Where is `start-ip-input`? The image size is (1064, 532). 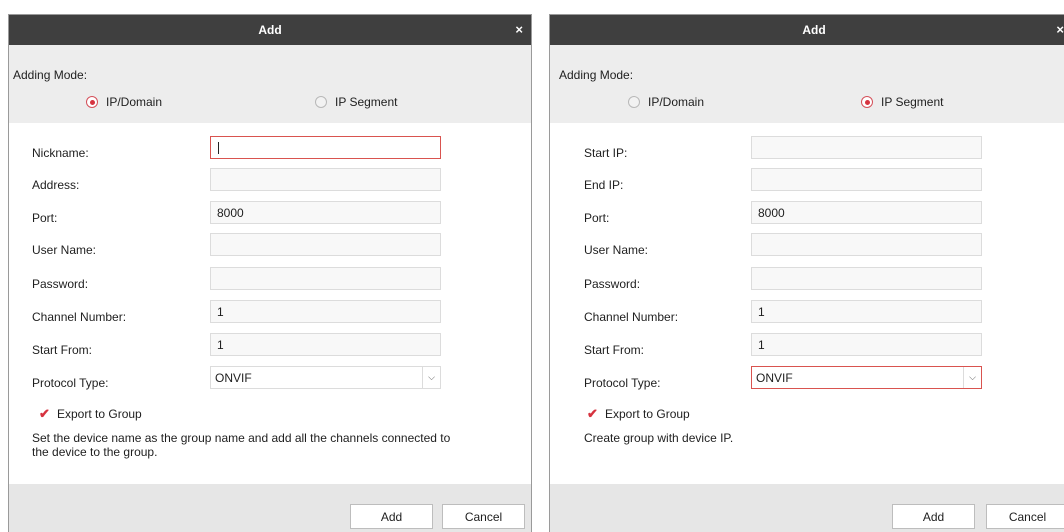 start-ip-input is located at coordinates (866, 147).